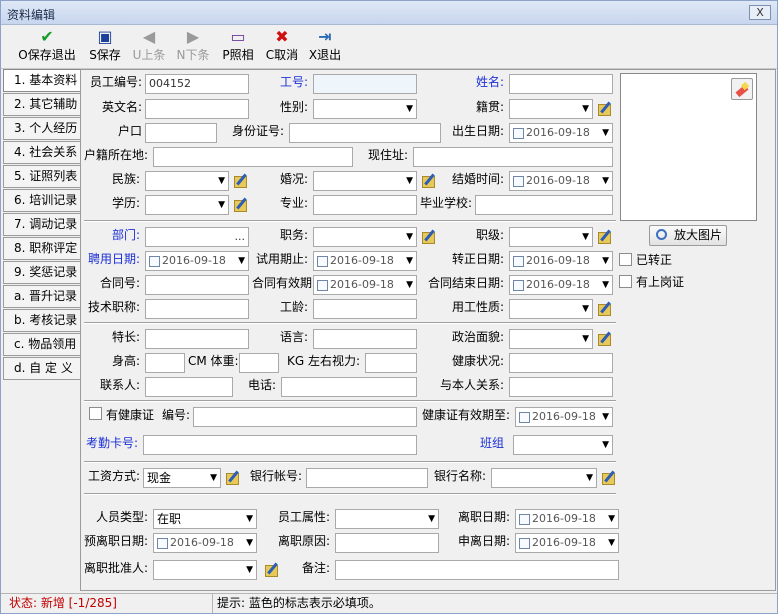 This screenshot has width=778, height=614. Describe the element at coordinates (162, 543) in the screenshot. I see `pre-leave-date-checkbox` at that location.